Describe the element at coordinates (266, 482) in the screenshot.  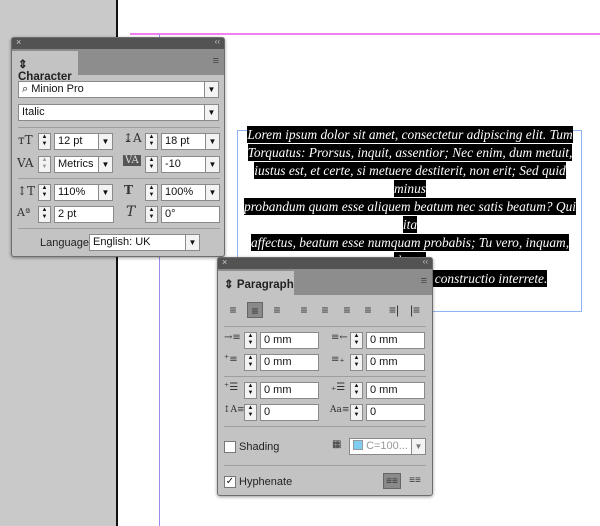
I see `hyphenate-label: Hyphenate` at that location.